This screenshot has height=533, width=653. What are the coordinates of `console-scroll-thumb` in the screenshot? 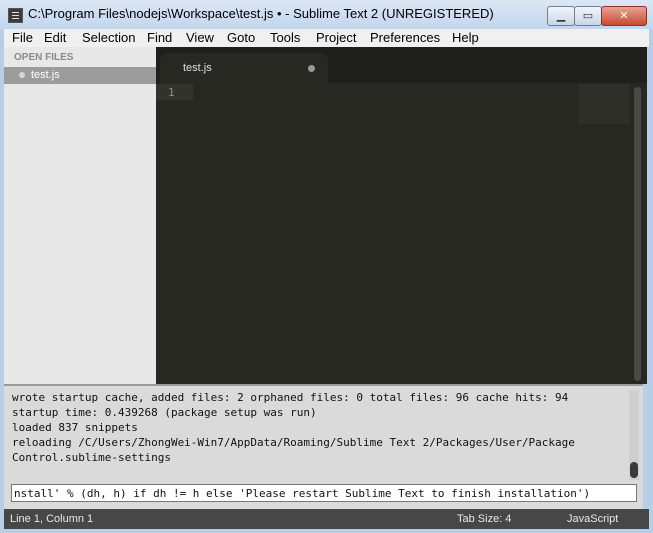 It's located at (634, 470).